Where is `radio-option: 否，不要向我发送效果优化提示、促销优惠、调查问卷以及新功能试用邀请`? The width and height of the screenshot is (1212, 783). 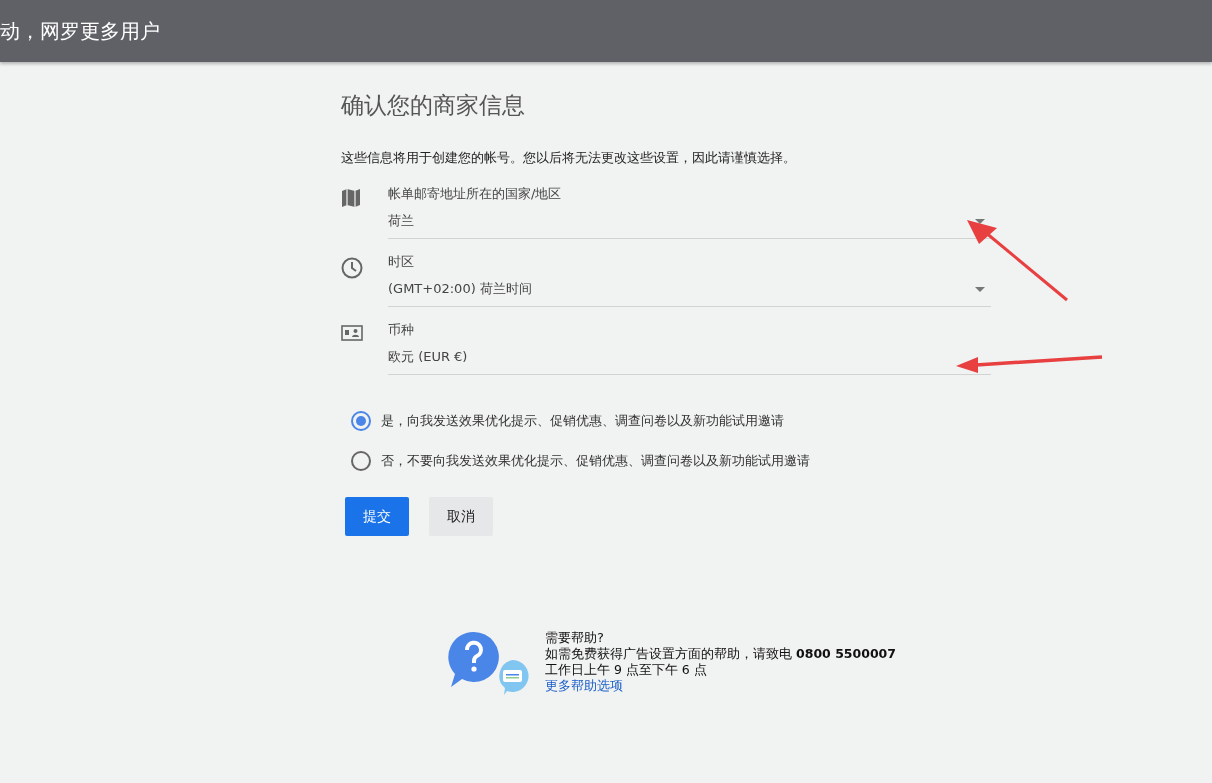
radio-option: 否，不要向我发送效果优化提示、促销优惠、调查问卷以及新功能试用邀请 is located at coordinates (671, 461).